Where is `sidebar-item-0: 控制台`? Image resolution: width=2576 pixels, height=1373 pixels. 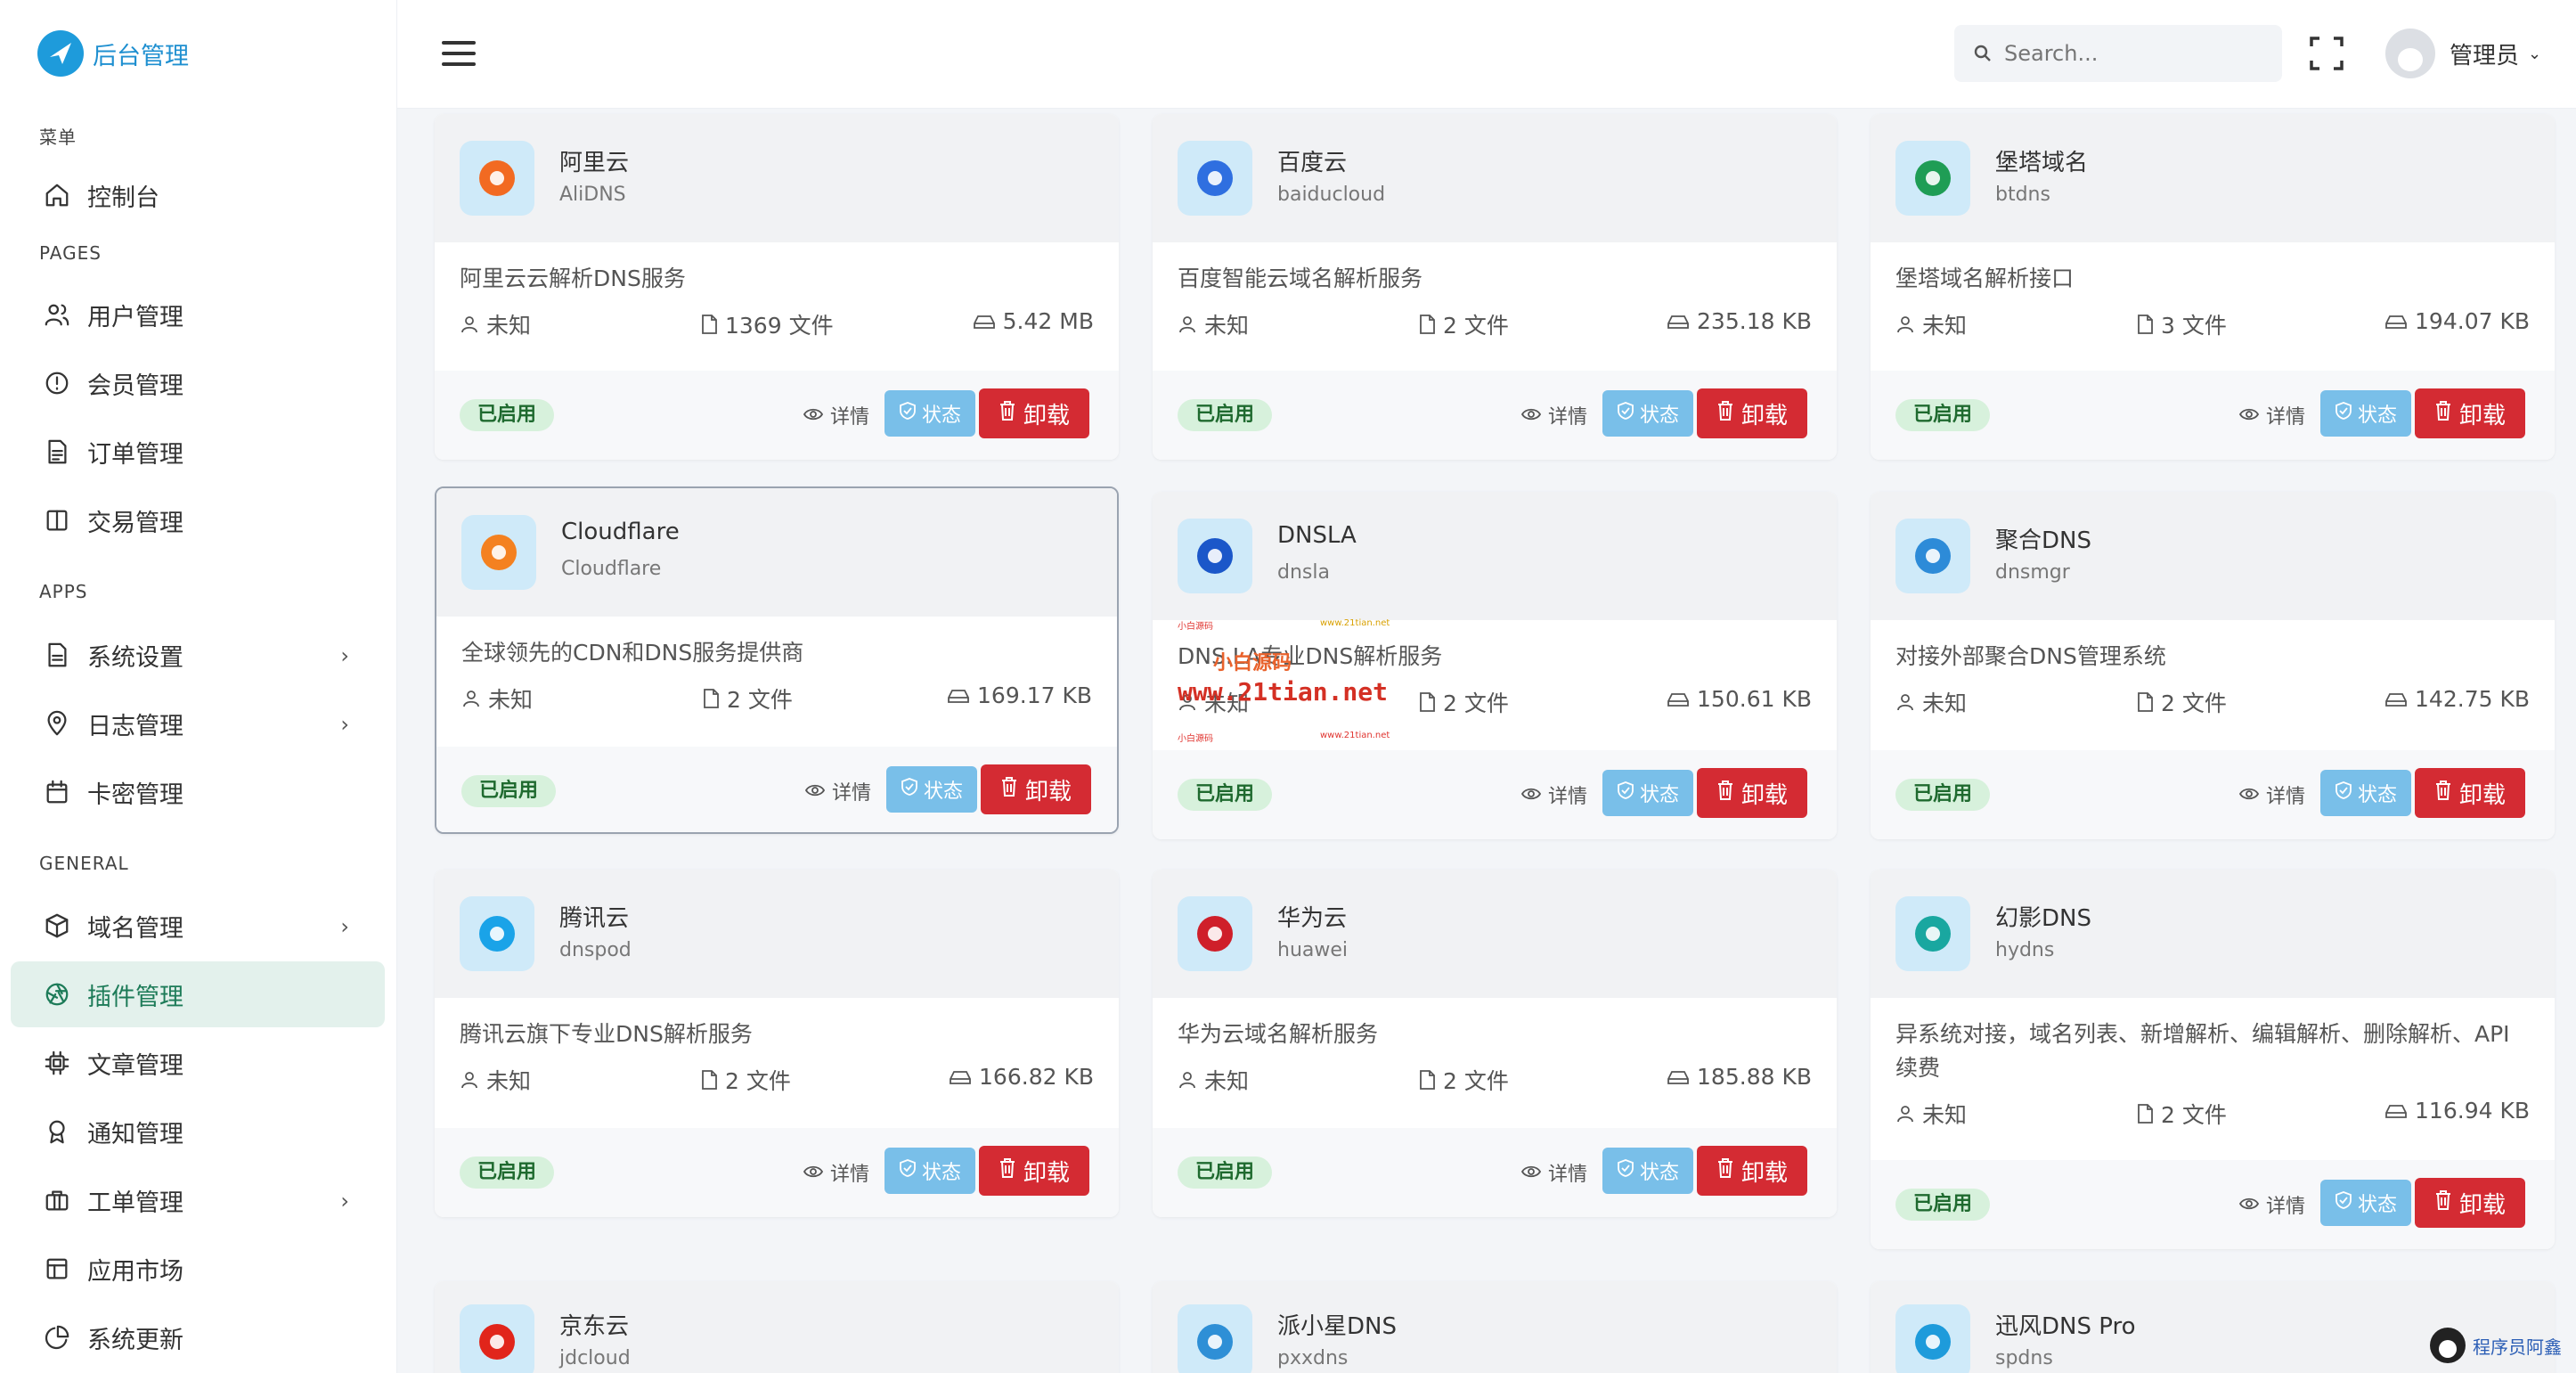 sidebar-item-0: 控制台 is located at coordinates (198, 195).